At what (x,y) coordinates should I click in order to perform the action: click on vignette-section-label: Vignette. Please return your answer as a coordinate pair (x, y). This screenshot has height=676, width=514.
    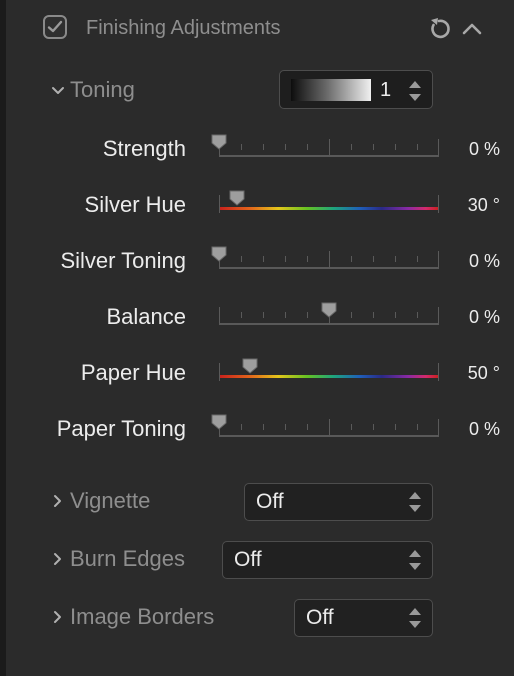
    Looking at the image, I should click on (110, 501).